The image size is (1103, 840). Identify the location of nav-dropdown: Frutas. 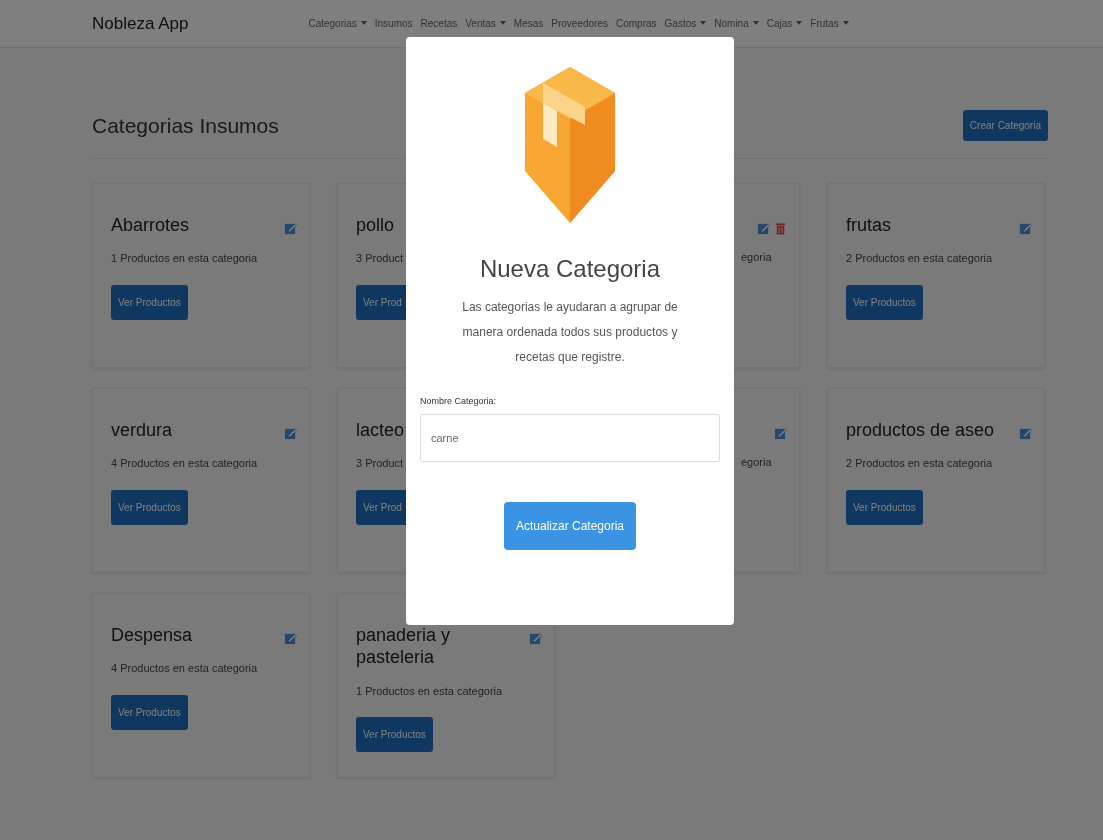
(829, 23).